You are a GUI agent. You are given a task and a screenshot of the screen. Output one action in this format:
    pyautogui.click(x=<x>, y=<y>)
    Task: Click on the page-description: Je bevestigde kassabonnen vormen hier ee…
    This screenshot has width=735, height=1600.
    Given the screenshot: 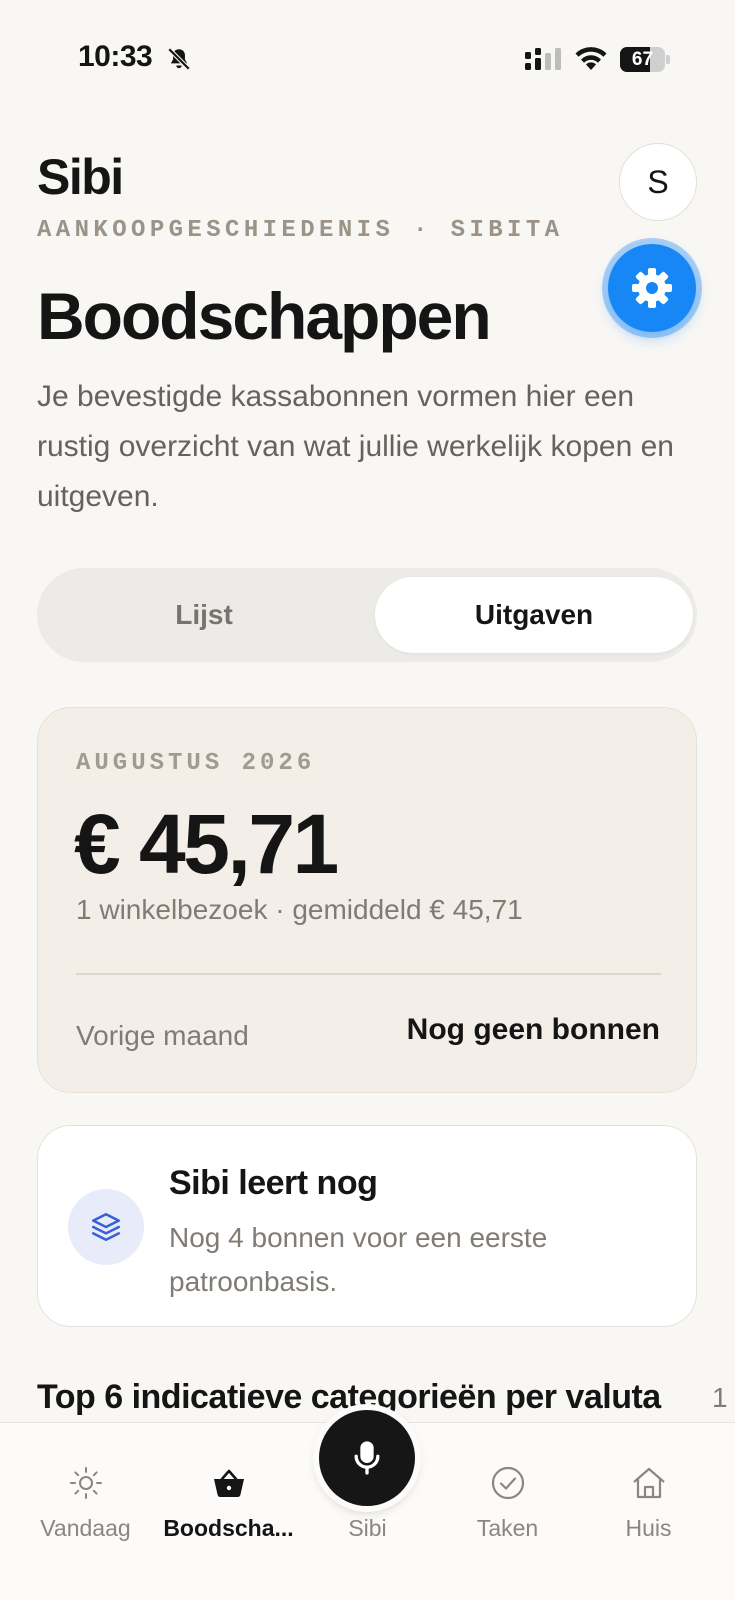 What is the action you would take?
    pyautogui.click(x=355, y=446)
    